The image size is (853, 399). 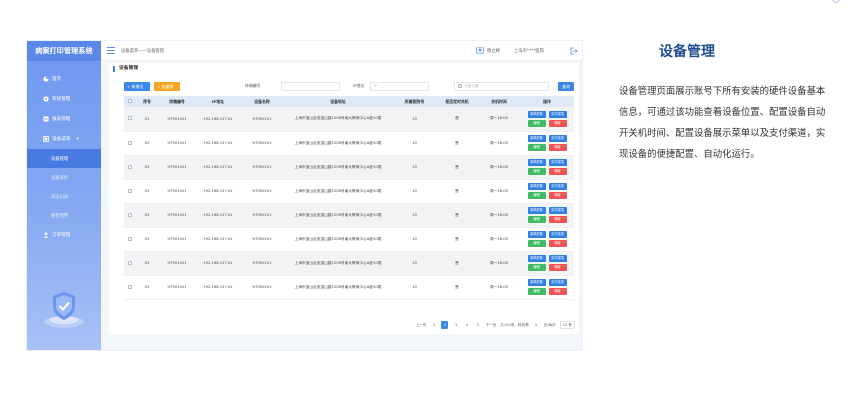 What do you see at coordinates (64, 215) in the screenshot?
I see `sidebar-item-alerts: 报警预警` at bounding box center [64, 215].